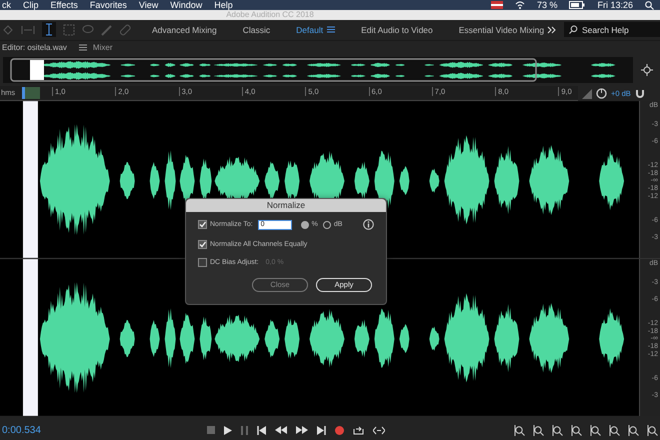 The height and width of the screenshot is (440, 660). I want to click on skip-forward-icon, so click(321, 430).